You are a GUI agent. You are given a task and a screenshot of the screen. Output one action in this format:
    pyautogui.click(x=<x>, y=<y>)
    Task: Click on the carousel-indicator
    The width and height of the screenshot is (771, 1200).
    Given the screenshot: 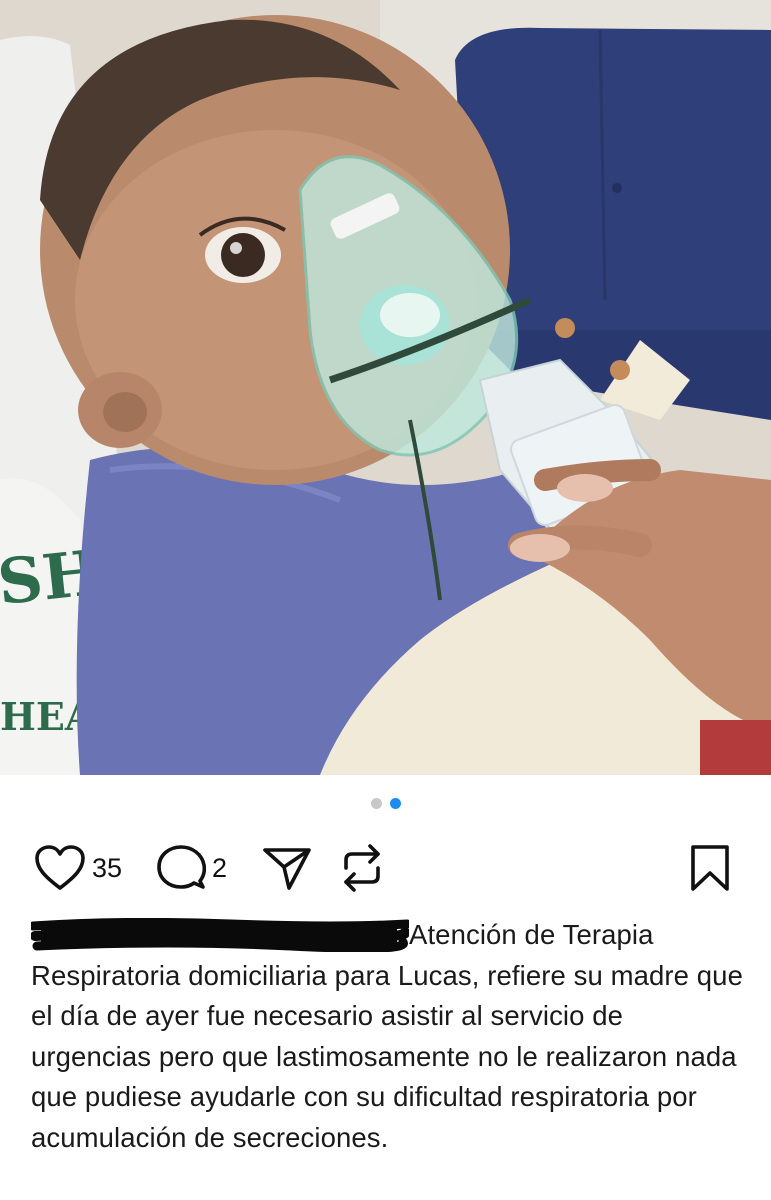 What is the action you would take?
    pyautogui.click(x=385, y=805)
    